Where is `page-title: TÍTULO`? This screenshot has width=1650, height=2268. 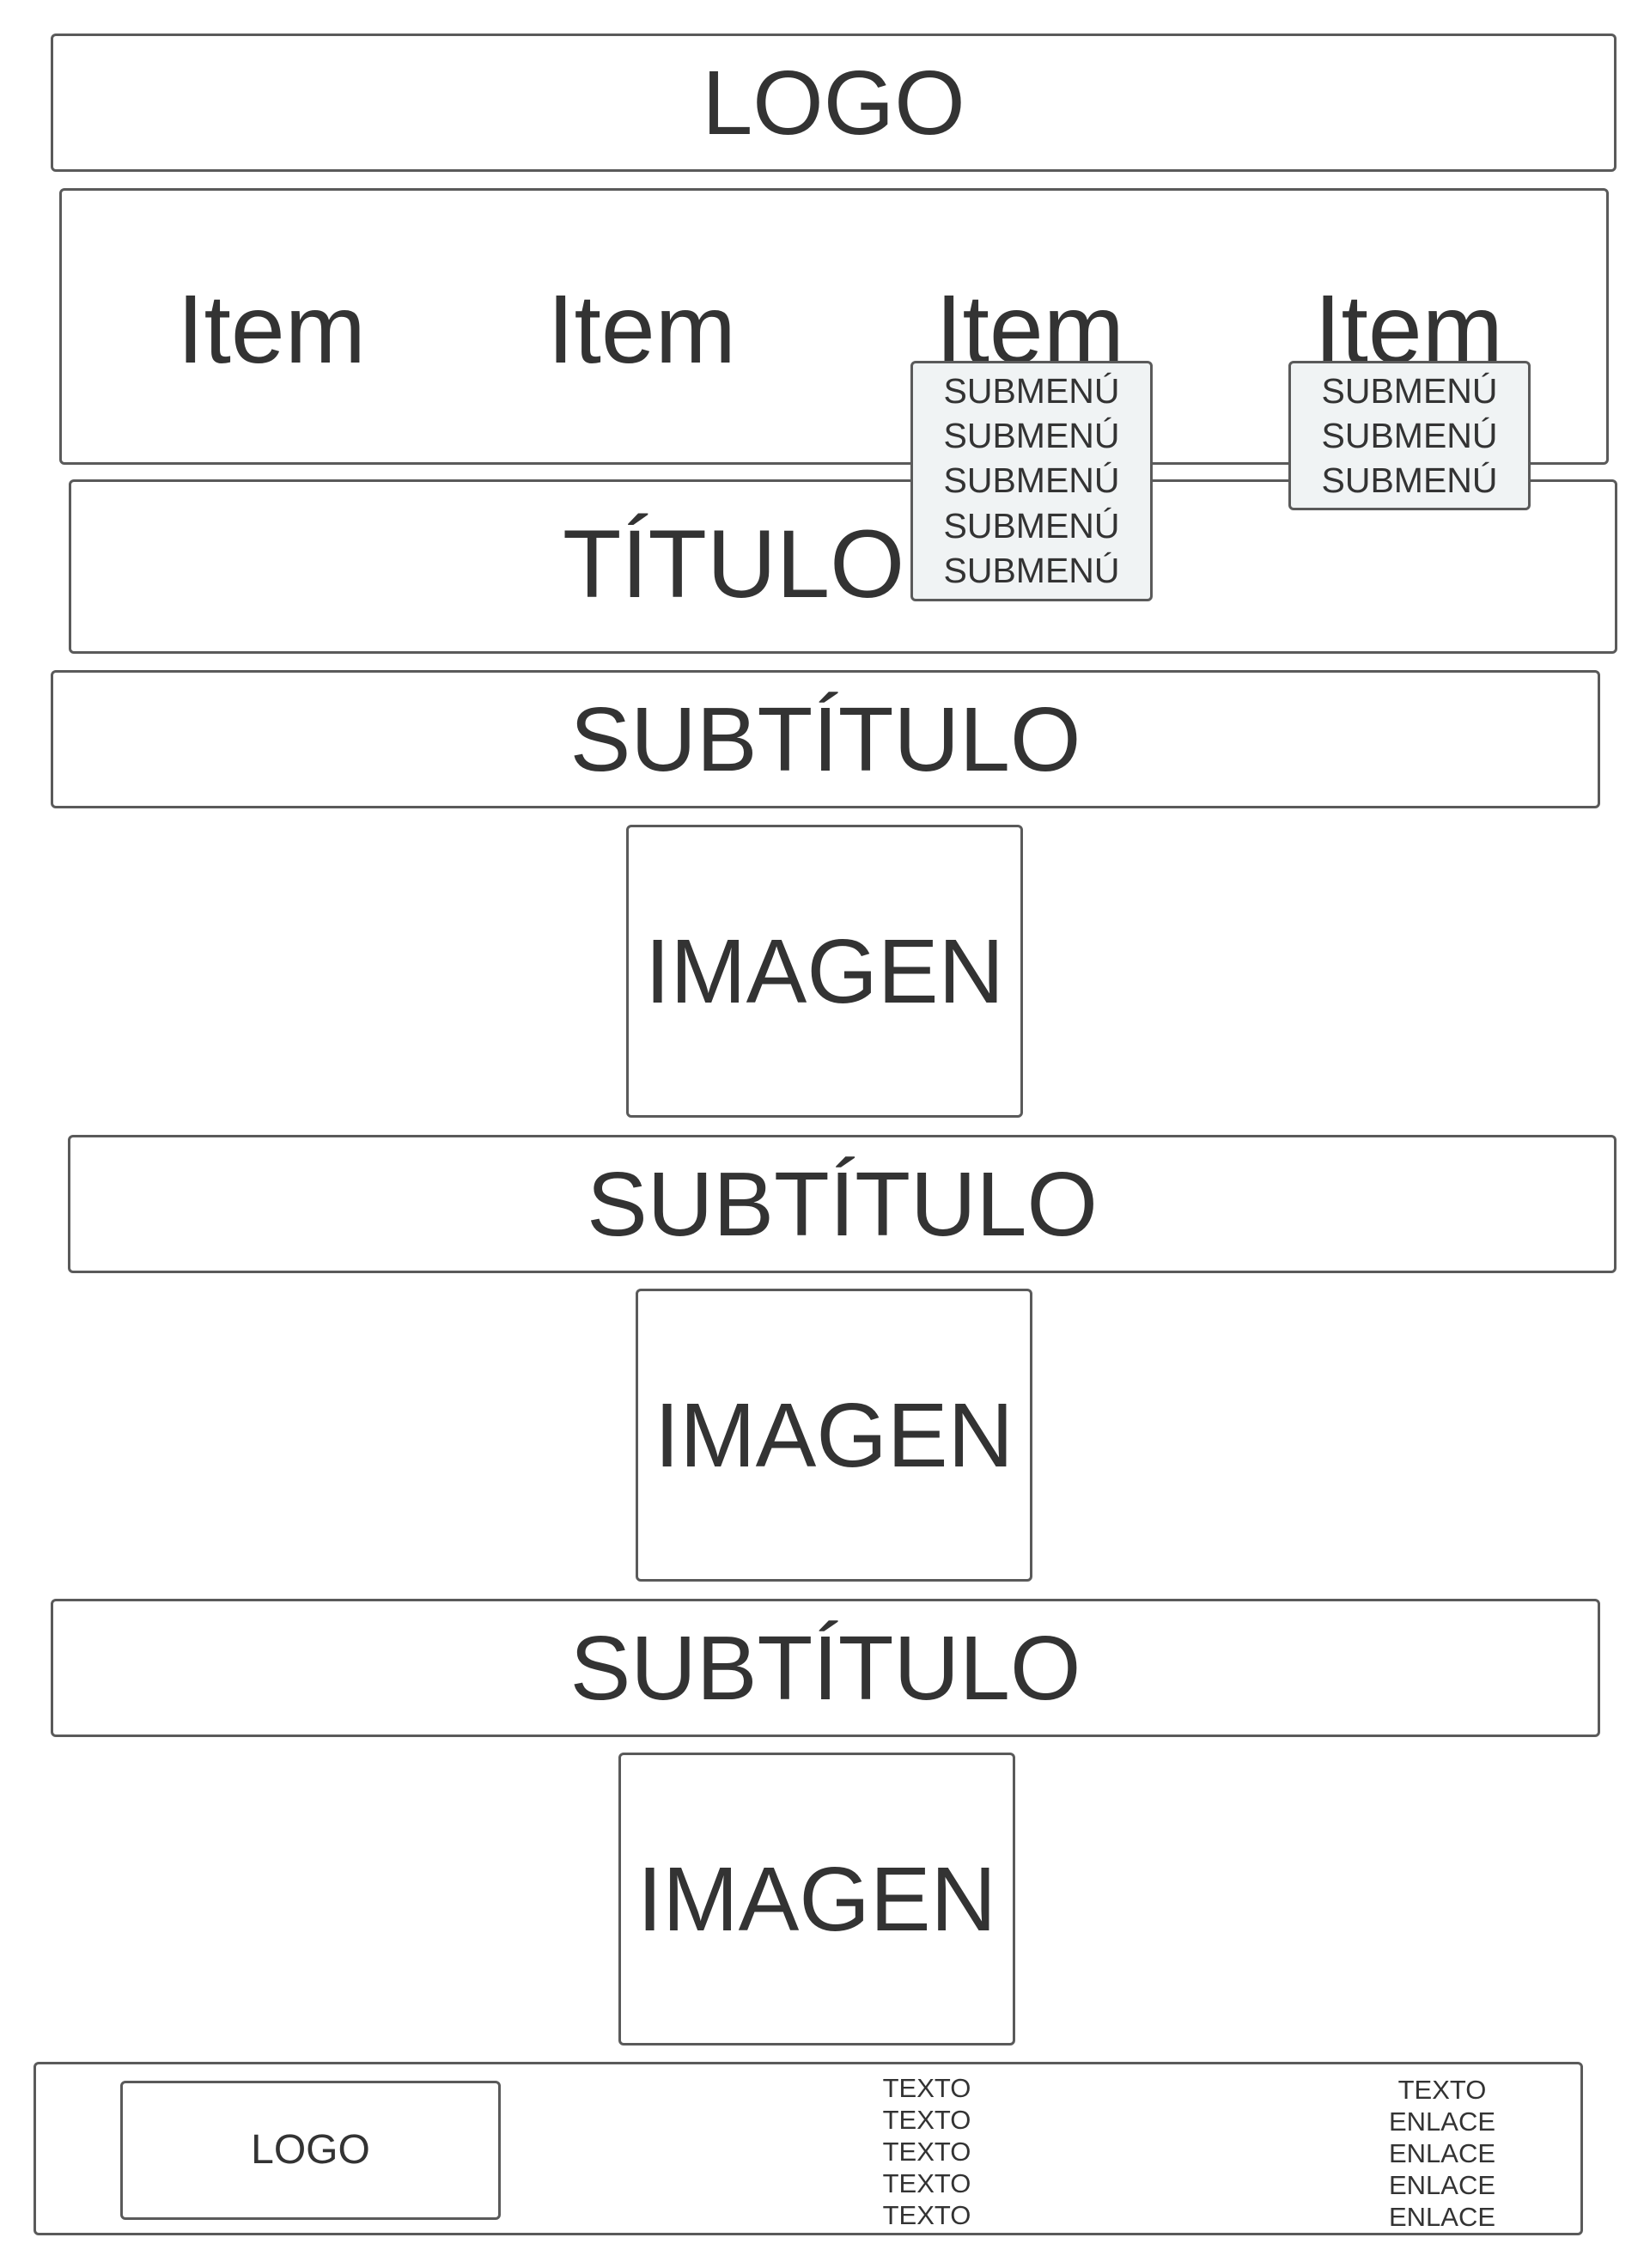
page-title: TÍTULO is located at coordinates (734, 564).